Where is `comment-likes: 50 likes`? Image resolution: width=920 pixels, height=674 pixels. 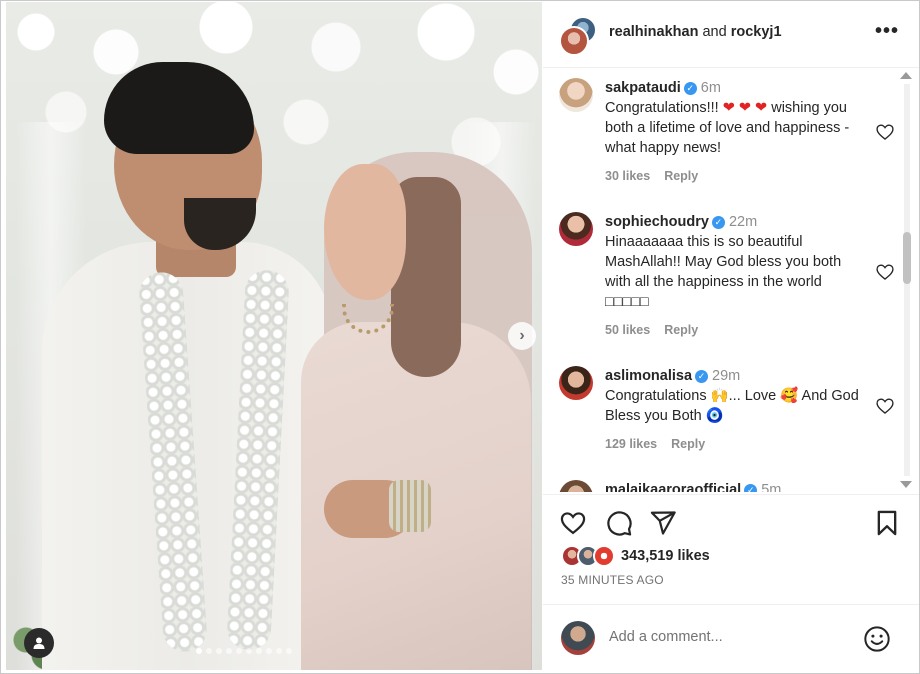
comment-likes: 50 likes is located at coordinates (627, 330).